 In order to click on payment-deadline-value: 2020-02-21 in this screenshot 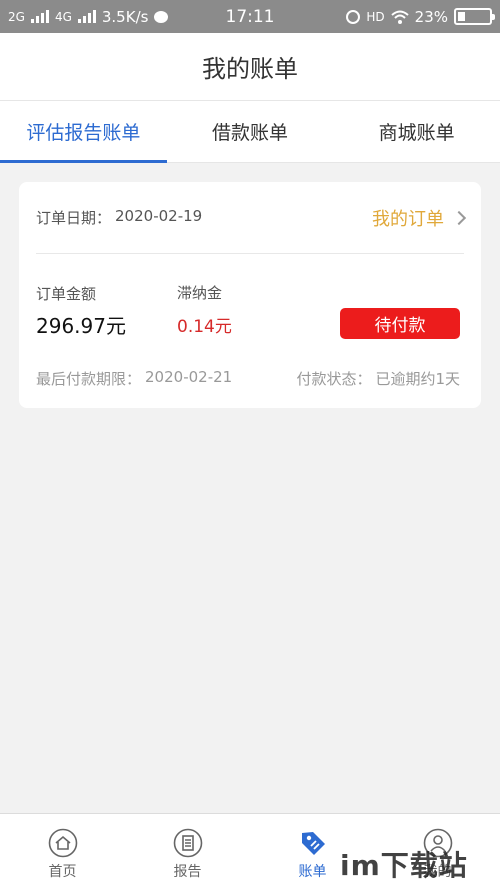, I will do `click(189, 377)`.